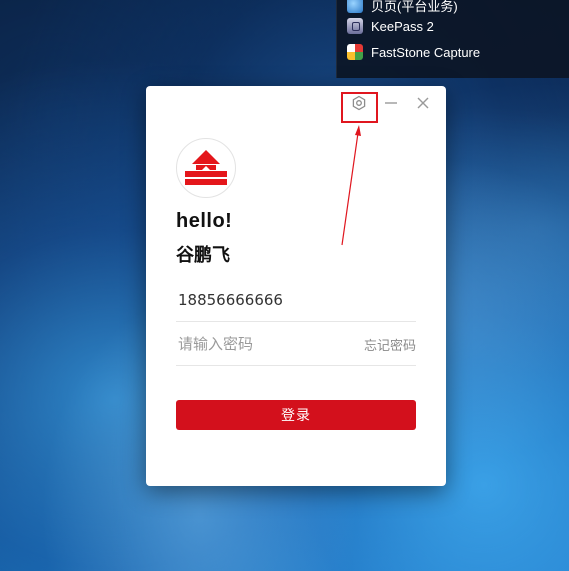 The image size is (569, 571). I want to click on start-item-keepass: KeePass 2, so click(390, 26).